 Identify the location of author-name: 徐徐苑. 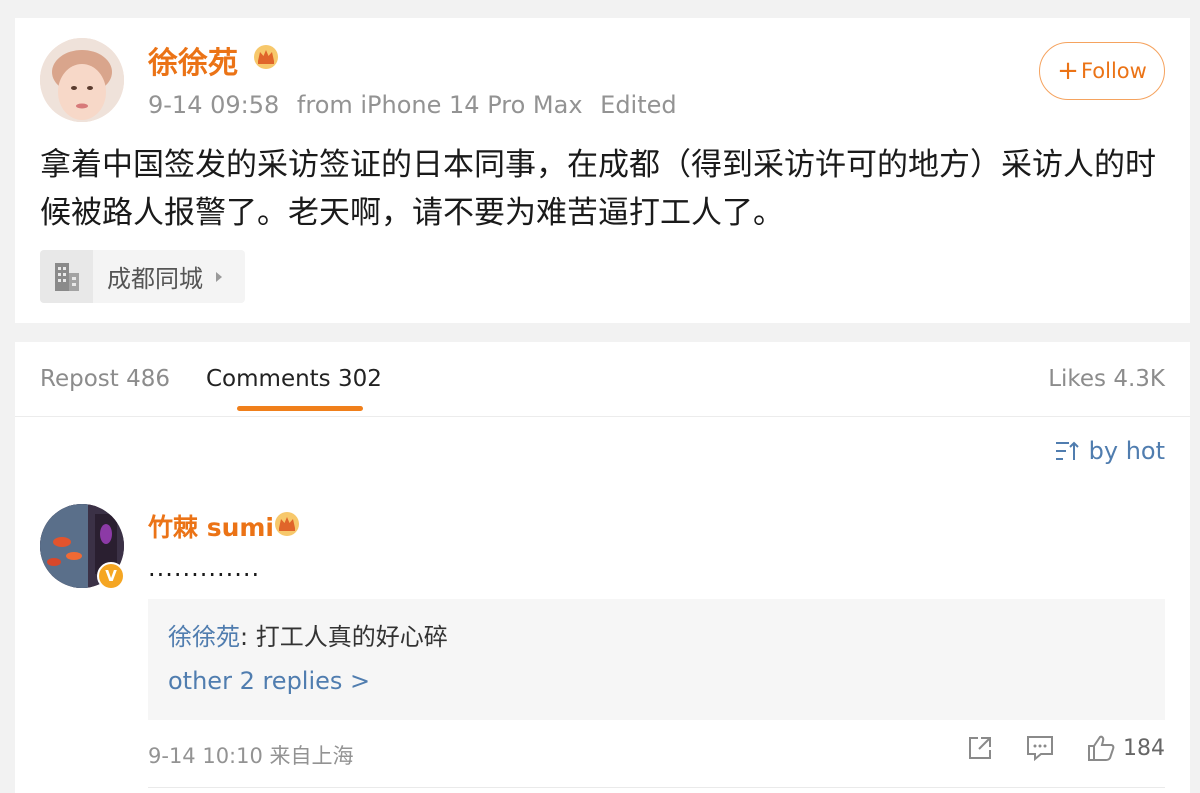
(193, 60).